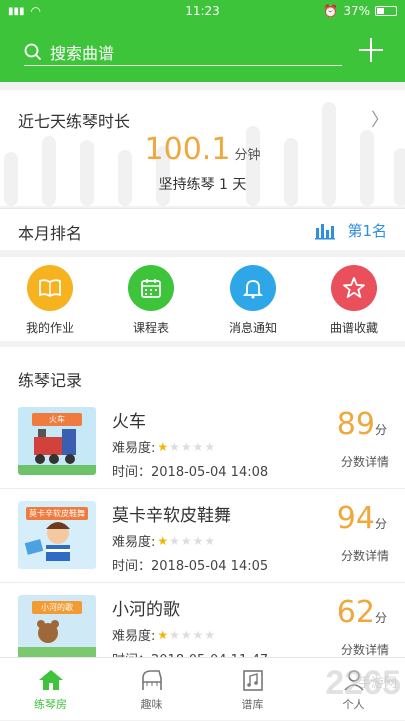 Image resolution: width=405 pixels, height=721 pixels. What do you see at coordinates (151, 288) in the screenshot?
I see `calendar-icon` at bounding box center [151, 288].